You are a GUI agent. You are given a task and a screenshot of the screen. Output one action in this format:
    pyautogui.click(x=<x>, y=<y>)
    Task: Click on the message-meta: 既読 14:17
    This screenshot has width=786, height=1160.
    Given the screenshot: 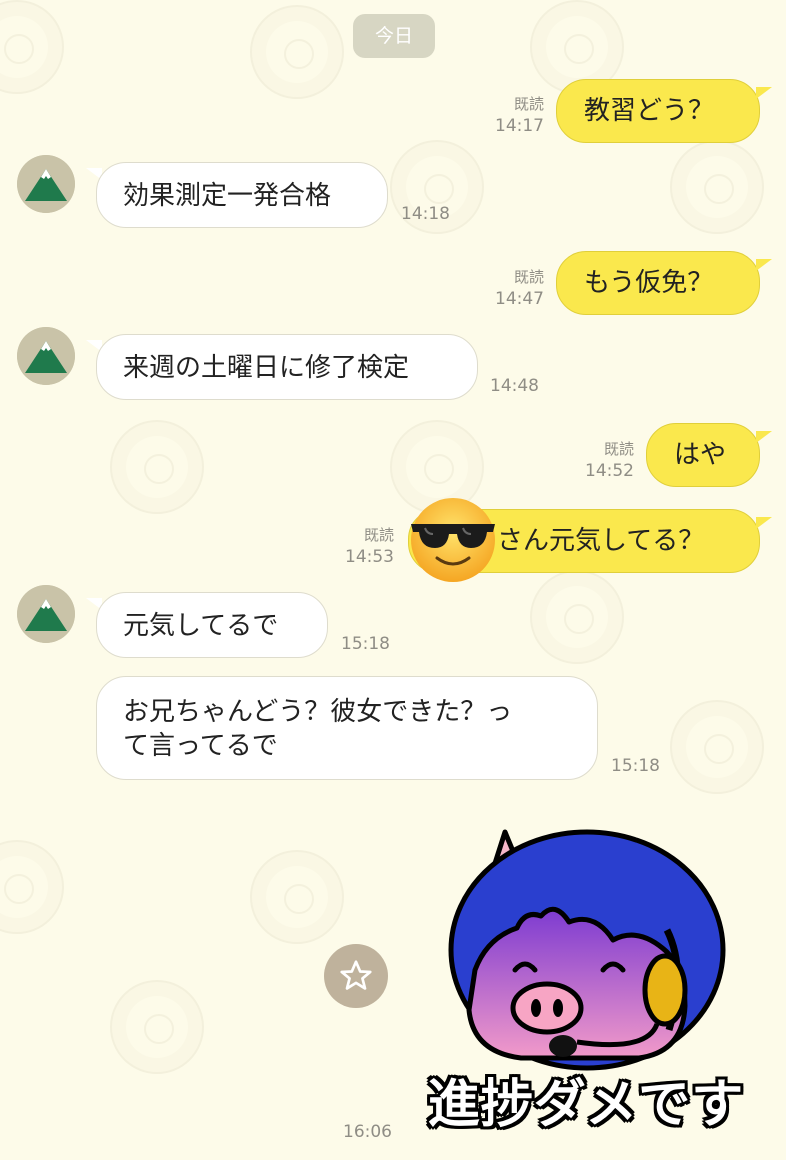 What is the action you would take?
    pyautogui.click(x=519, y=116)
    